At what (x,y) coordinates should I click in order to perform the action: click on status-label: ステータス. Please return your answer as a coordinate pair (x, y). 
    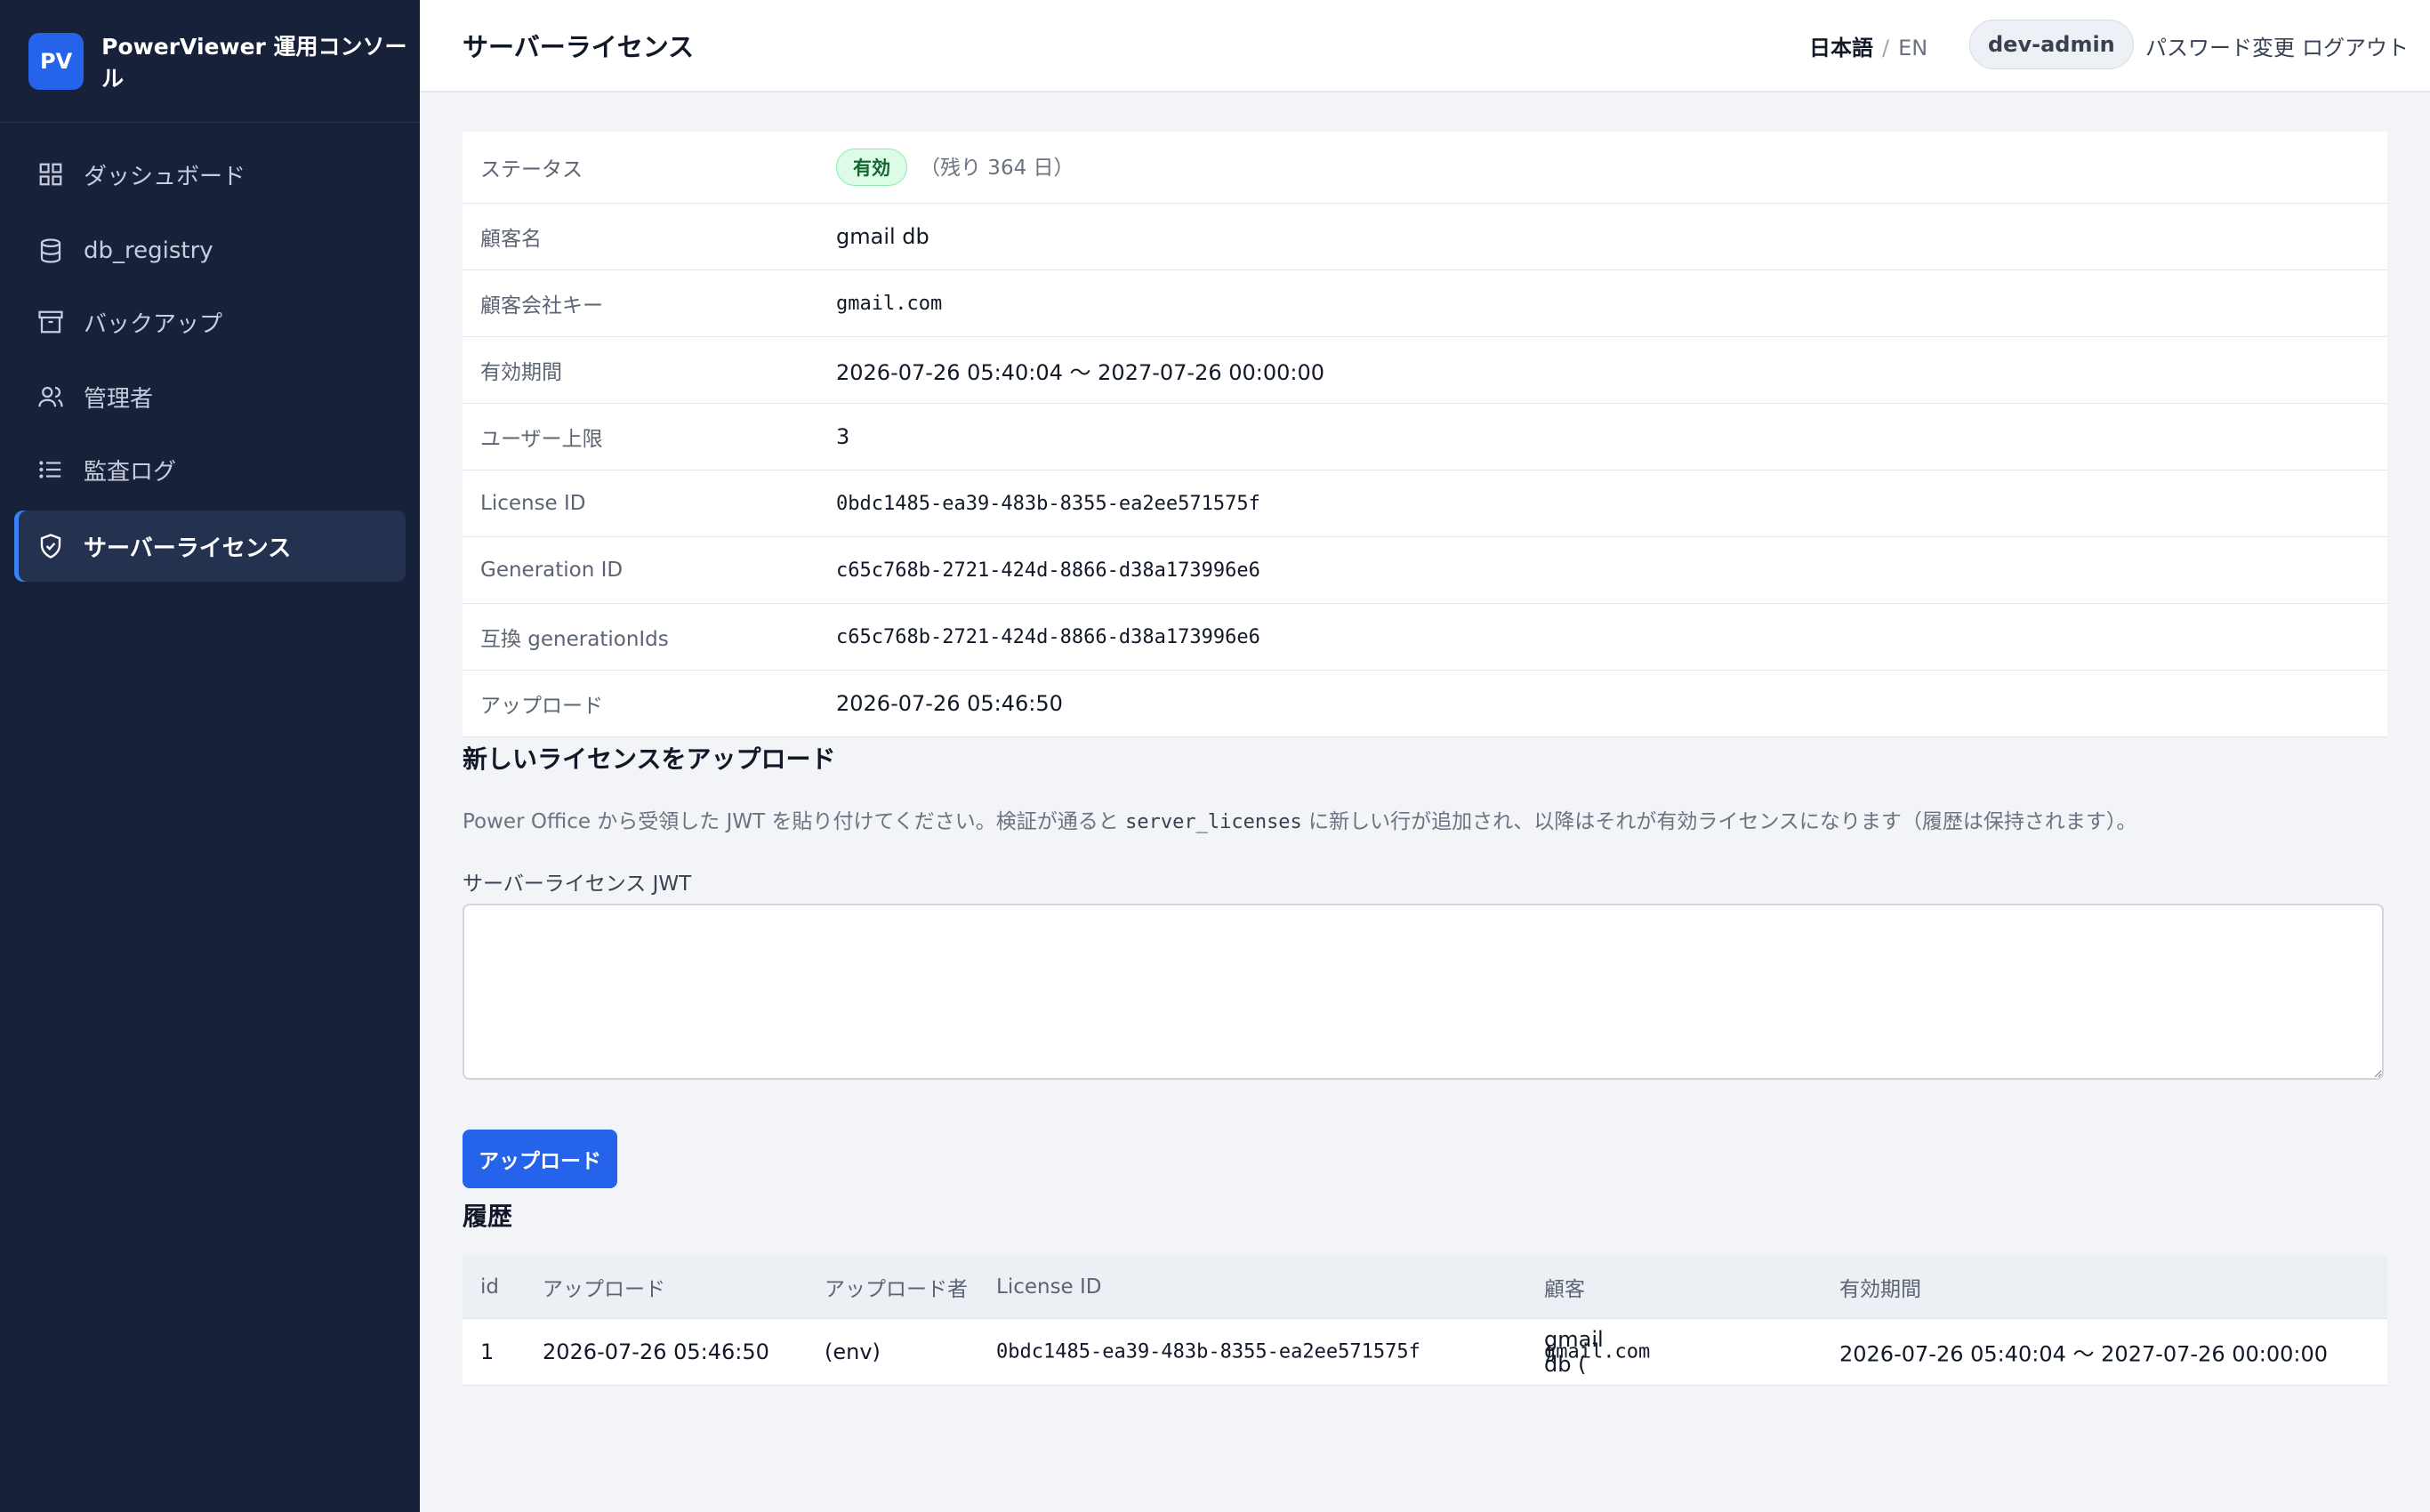
    Looking at the image, I should click on (531, 169).